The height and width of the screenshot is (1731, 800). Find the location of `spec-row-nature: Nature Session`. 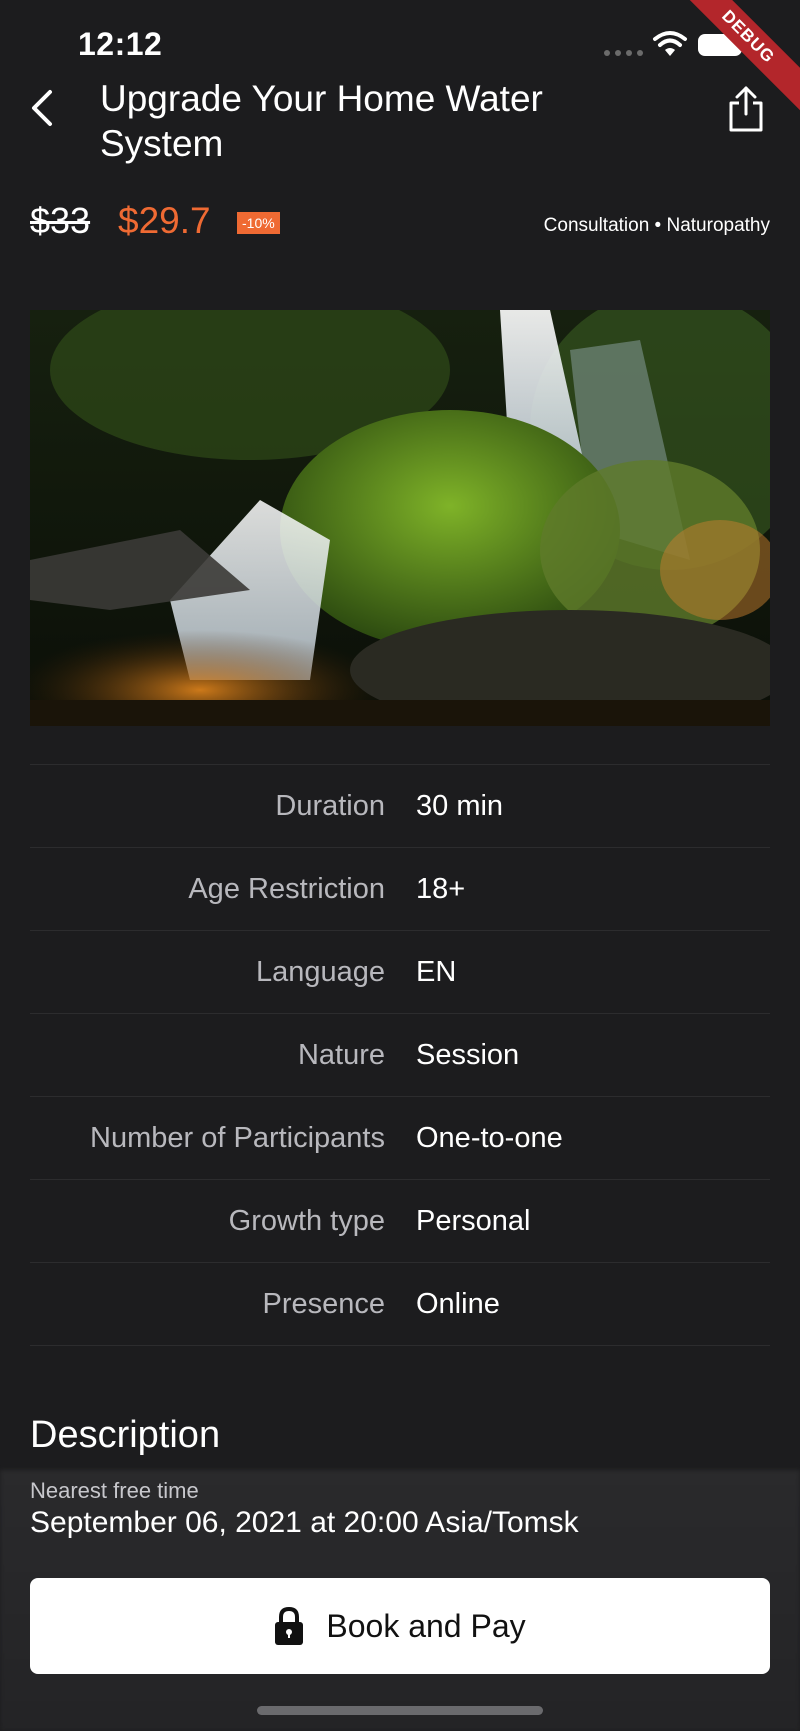

spec-row-nature: Nature Session is located at coordinates (400, 1054).